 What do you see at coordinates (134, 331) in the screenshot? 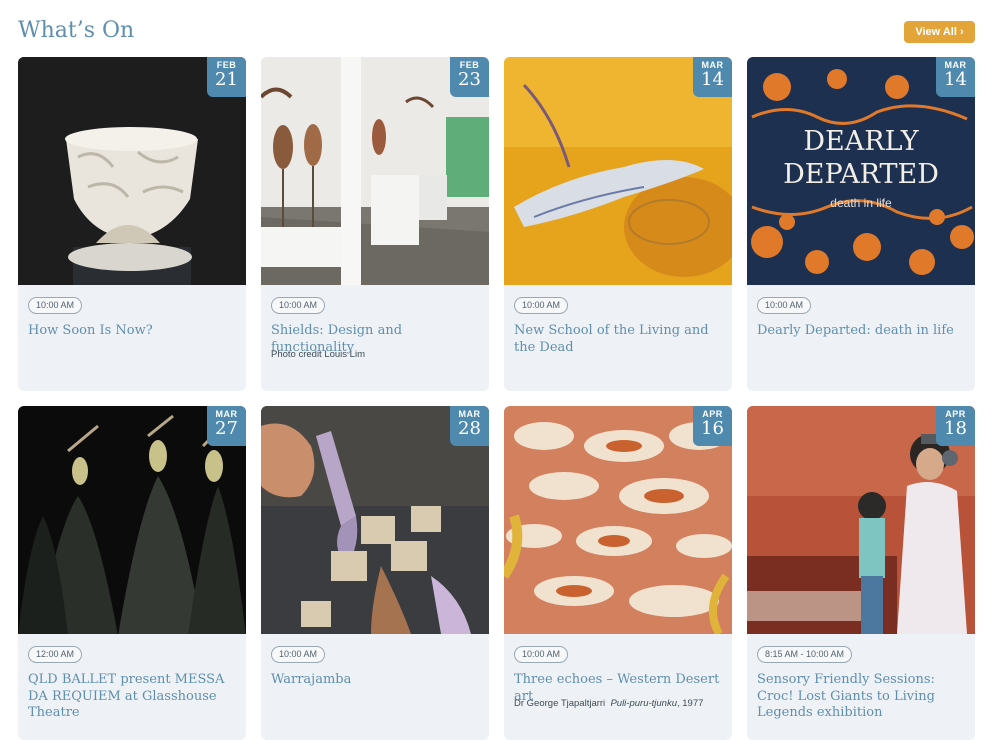
I see `event-title: How Soon Is Now?` at bounding box center [134, 331].